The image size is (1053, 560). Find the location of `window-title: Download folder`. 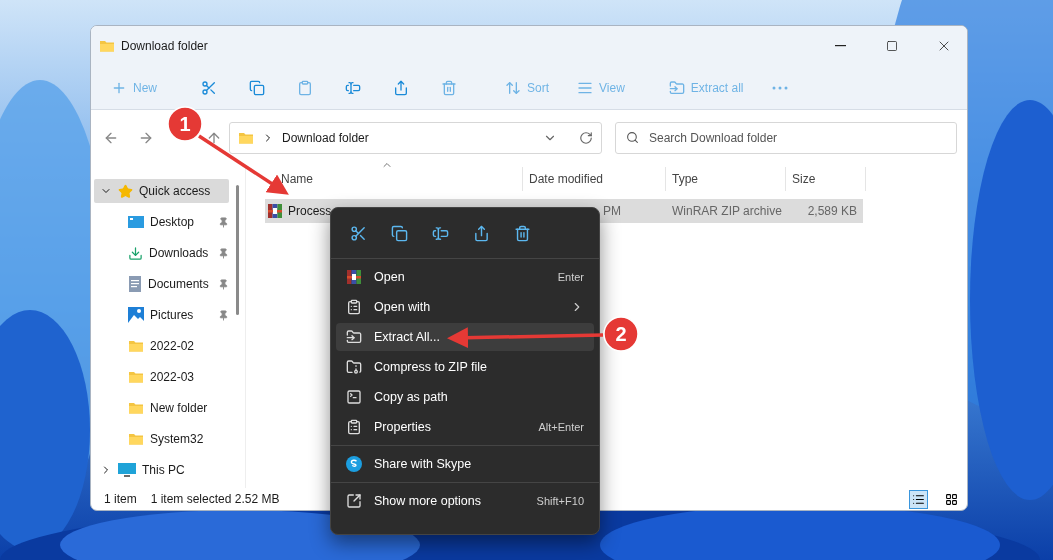

window-title: Download folder is located at coordinates (165, 46).